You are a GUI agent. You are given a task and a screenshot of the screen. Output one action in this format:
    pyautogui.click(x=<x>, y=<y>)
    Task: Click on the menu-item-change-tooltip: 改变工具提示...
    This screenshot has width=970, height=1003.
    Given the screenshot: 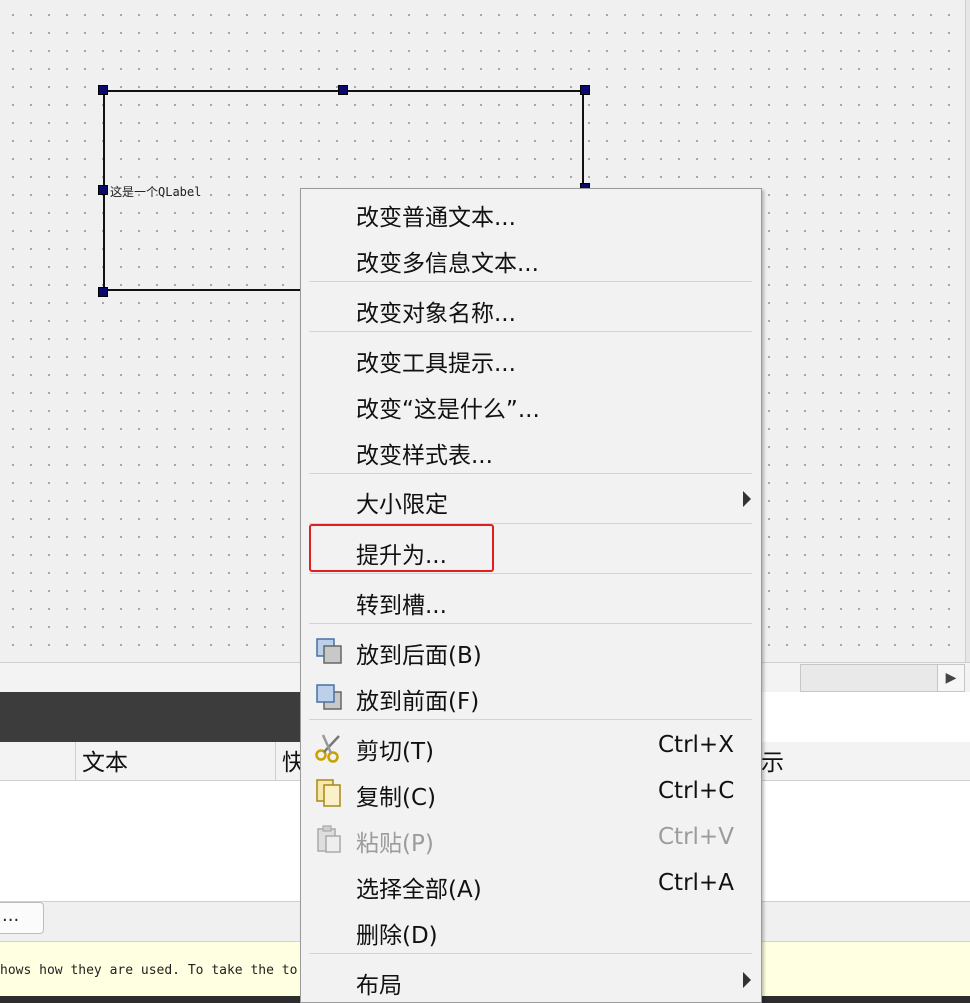 What is the action you would take?
    pyautogui.click(x=531, y=359)
    